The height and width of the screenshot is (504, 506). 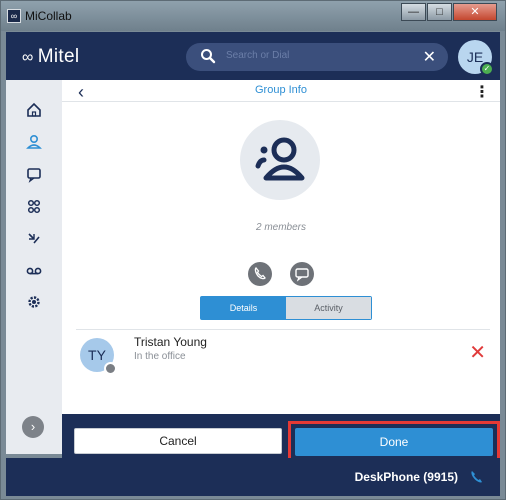 What do you see at coordinates (170, 342) in the screenshot?
I see `member-name: Tristan Young` at bounding box center [170, 342].